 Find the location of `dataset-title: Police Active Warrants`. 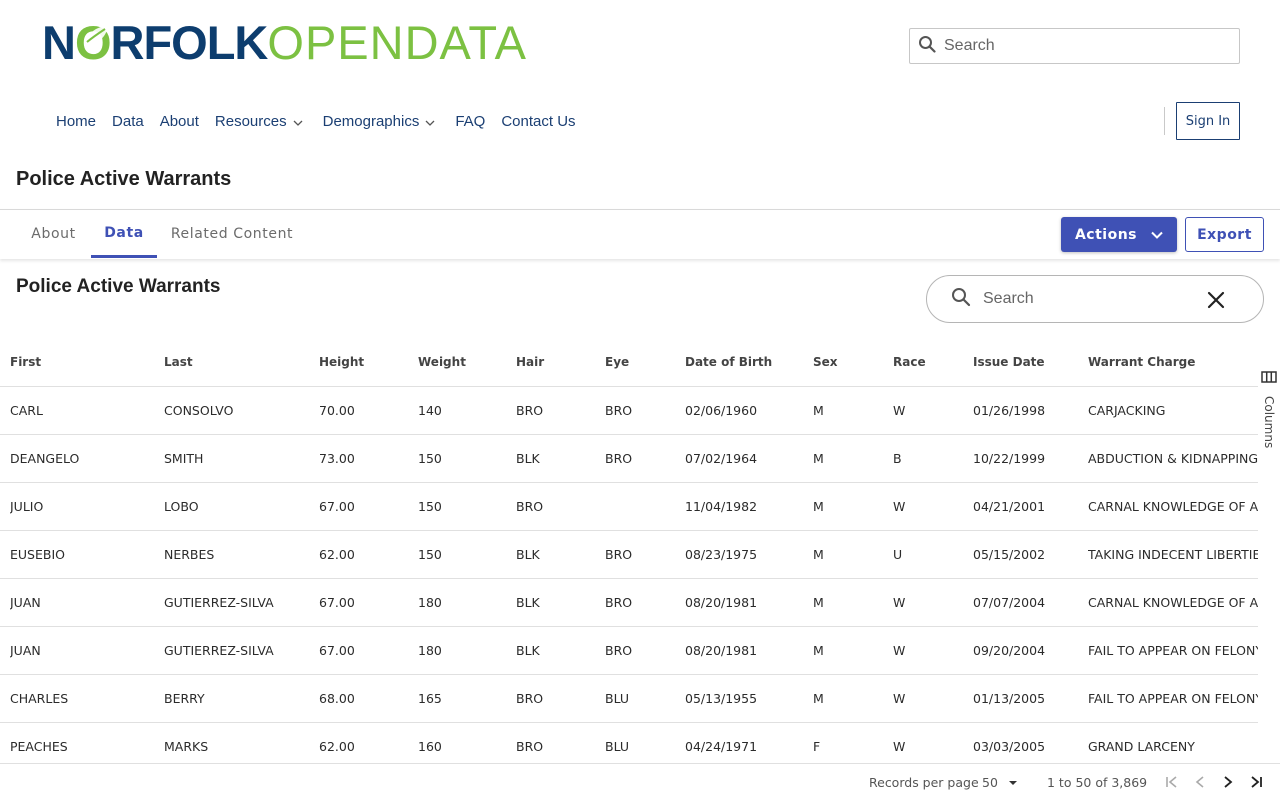

dataset-title: Police Active Warrants is located at coordinates (118, 286).